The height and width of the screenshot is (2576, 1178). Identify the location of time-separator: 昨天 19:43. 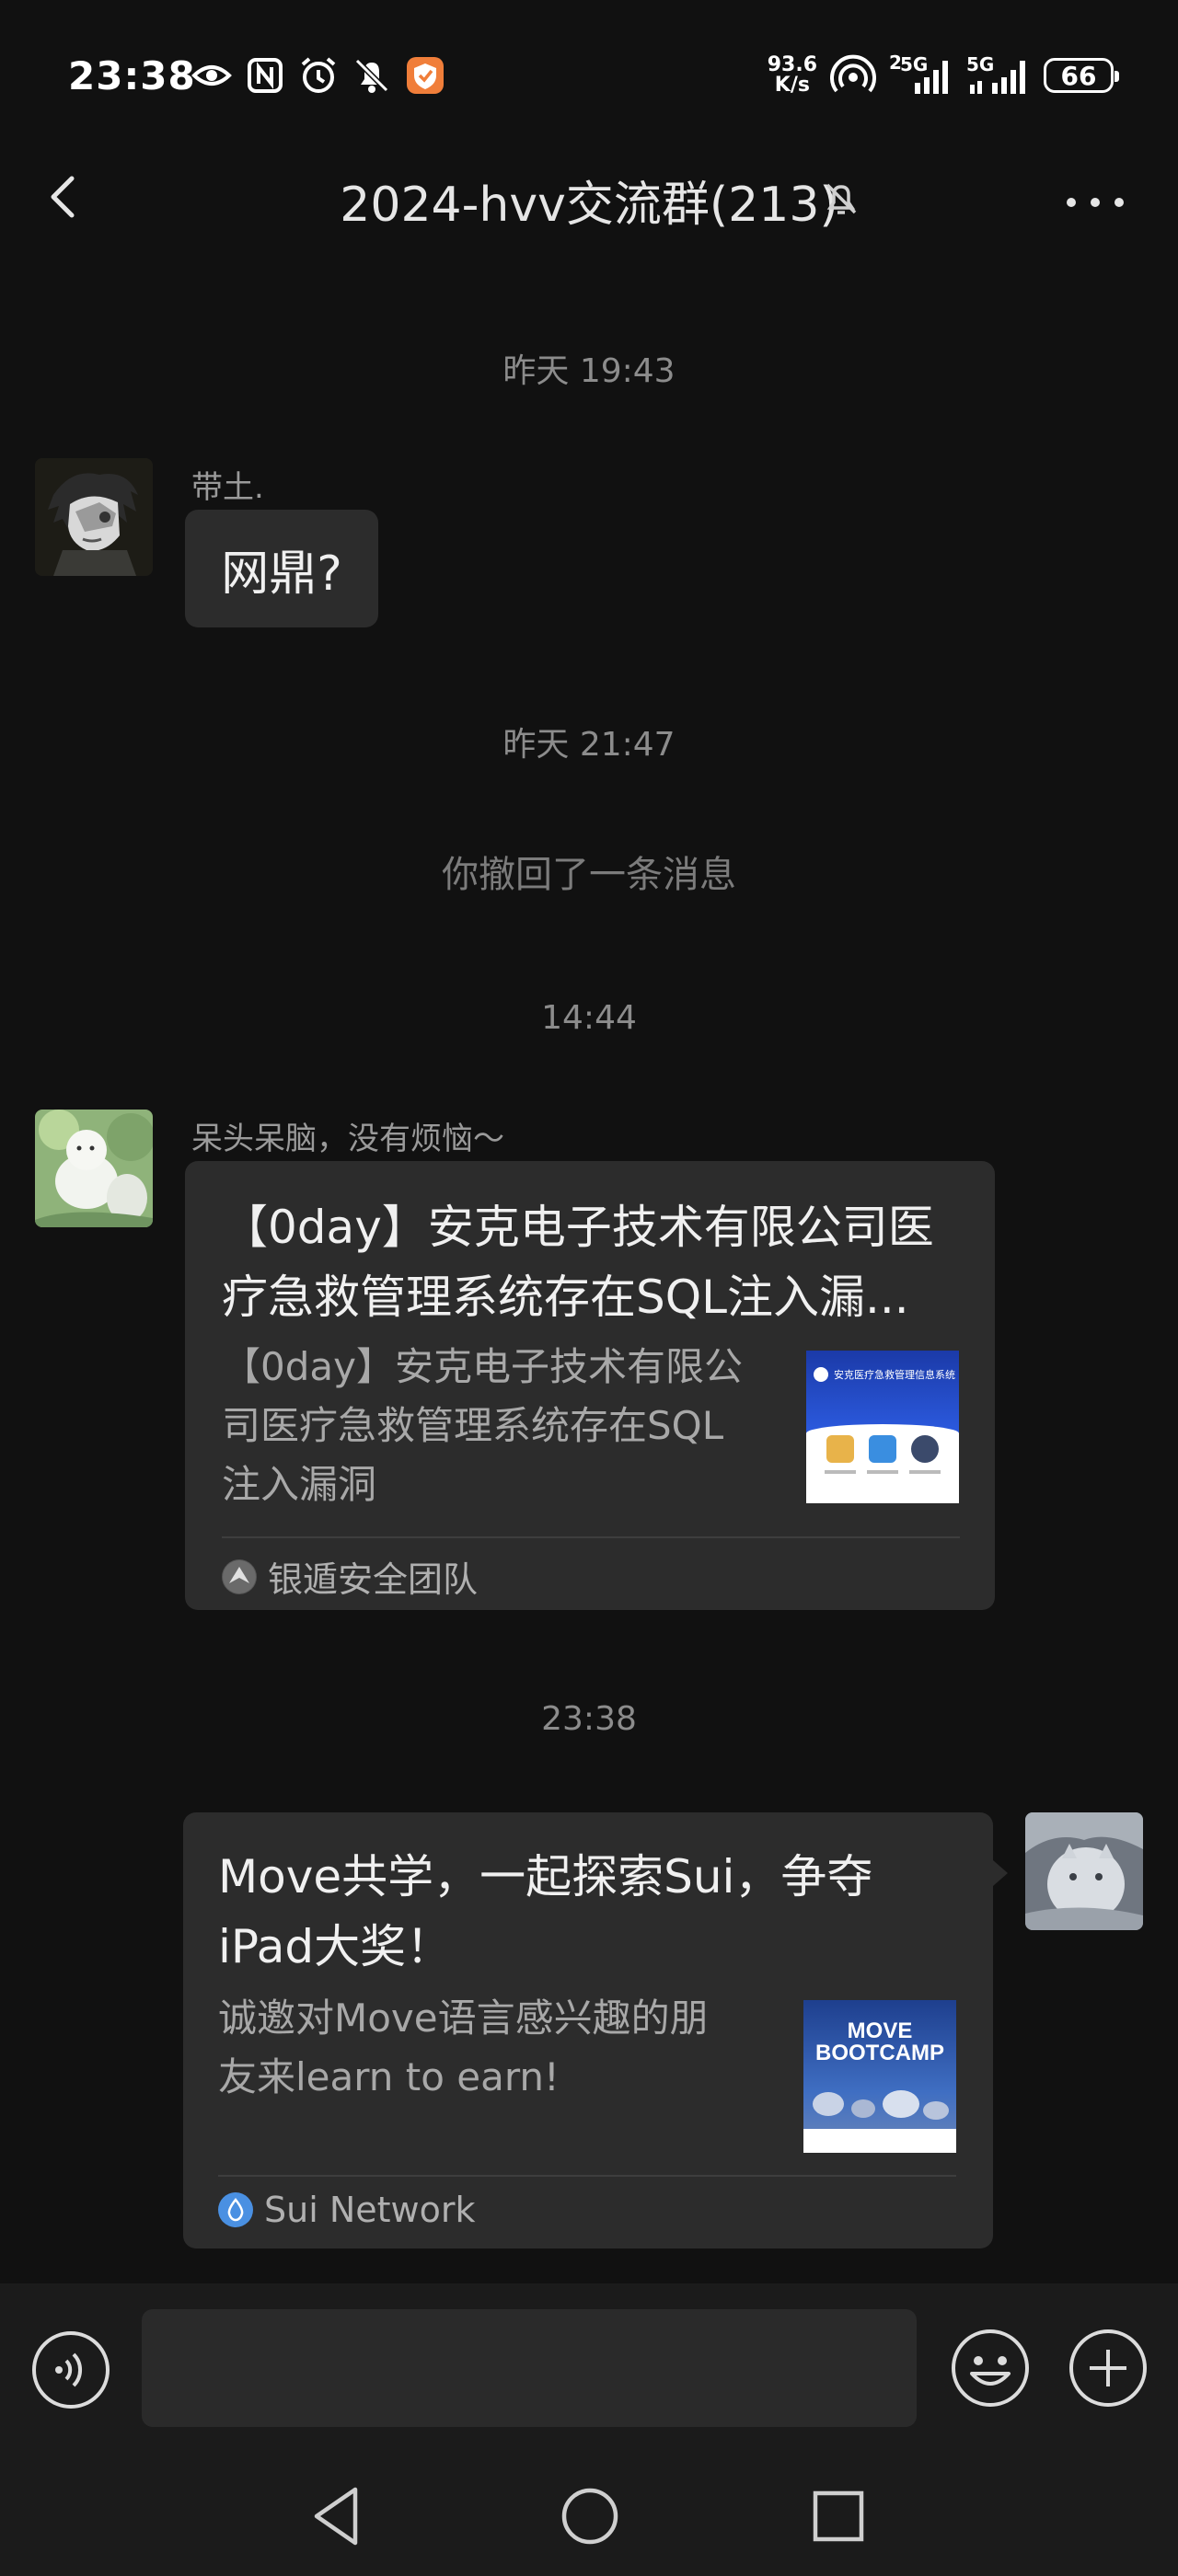
(589, 371).